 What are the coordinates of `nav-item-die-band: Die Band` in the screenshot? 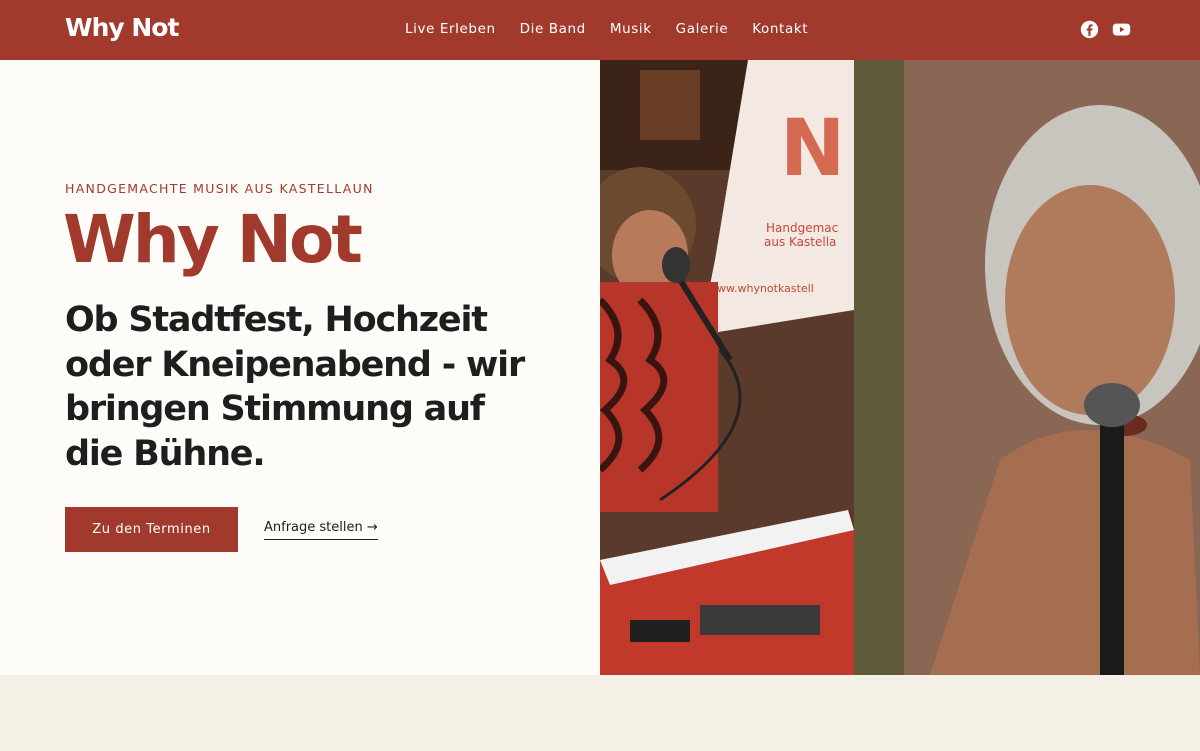 It's located at (553, 29).